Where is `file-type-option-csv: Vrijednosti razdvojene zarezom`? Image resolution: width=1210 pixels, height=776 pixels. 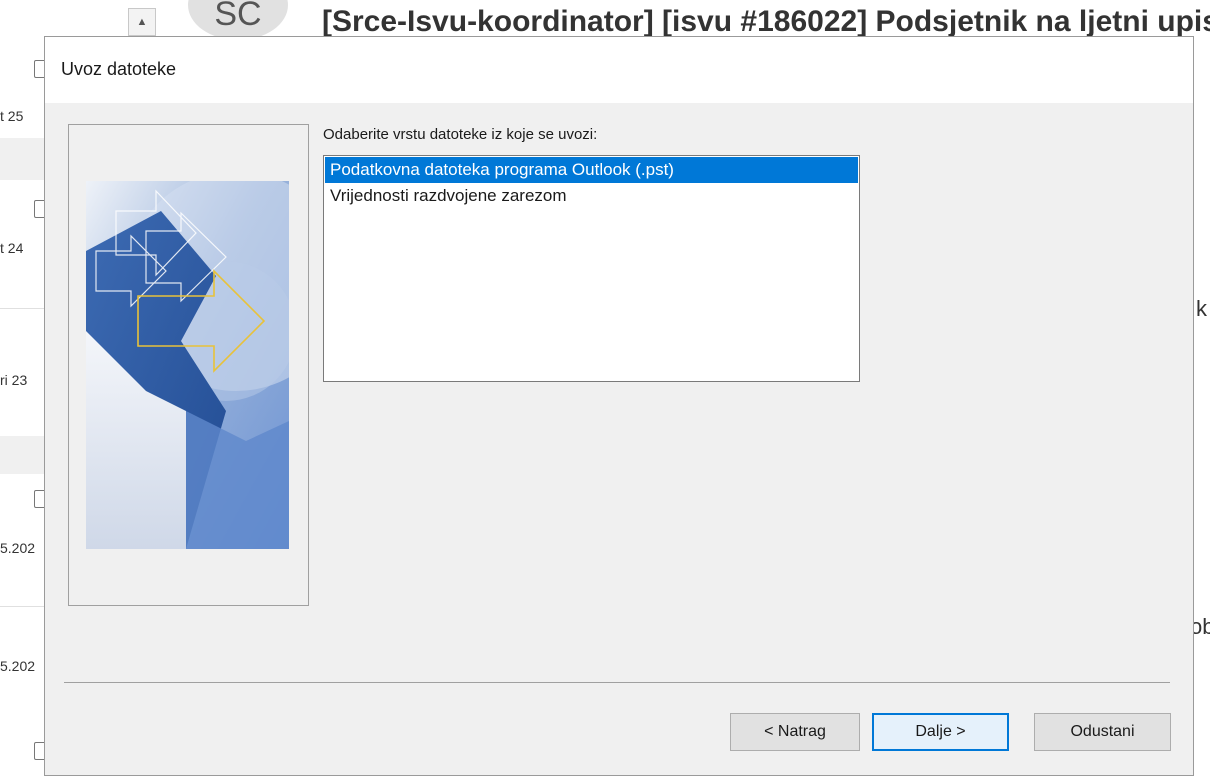
file-type-option-csv: Vrijednosti razdvojene zarezom is located at coordinates (591, 196).